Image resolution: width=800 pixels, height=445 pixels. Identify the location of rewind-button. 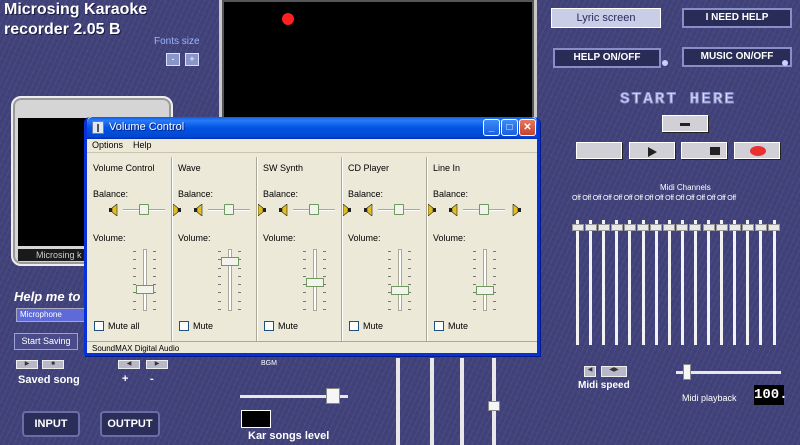
(599, 150).